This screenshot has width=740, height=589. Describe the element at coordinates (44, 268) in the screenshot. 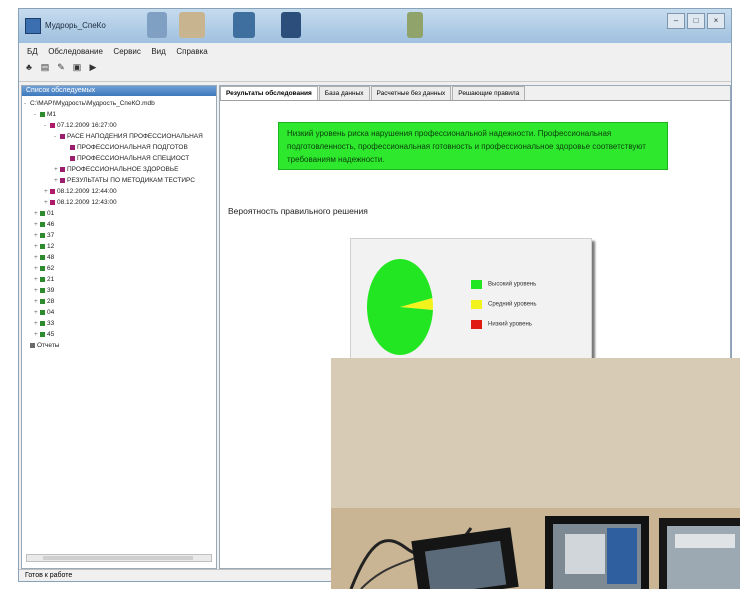

I see `tree-item: +62` at that location.